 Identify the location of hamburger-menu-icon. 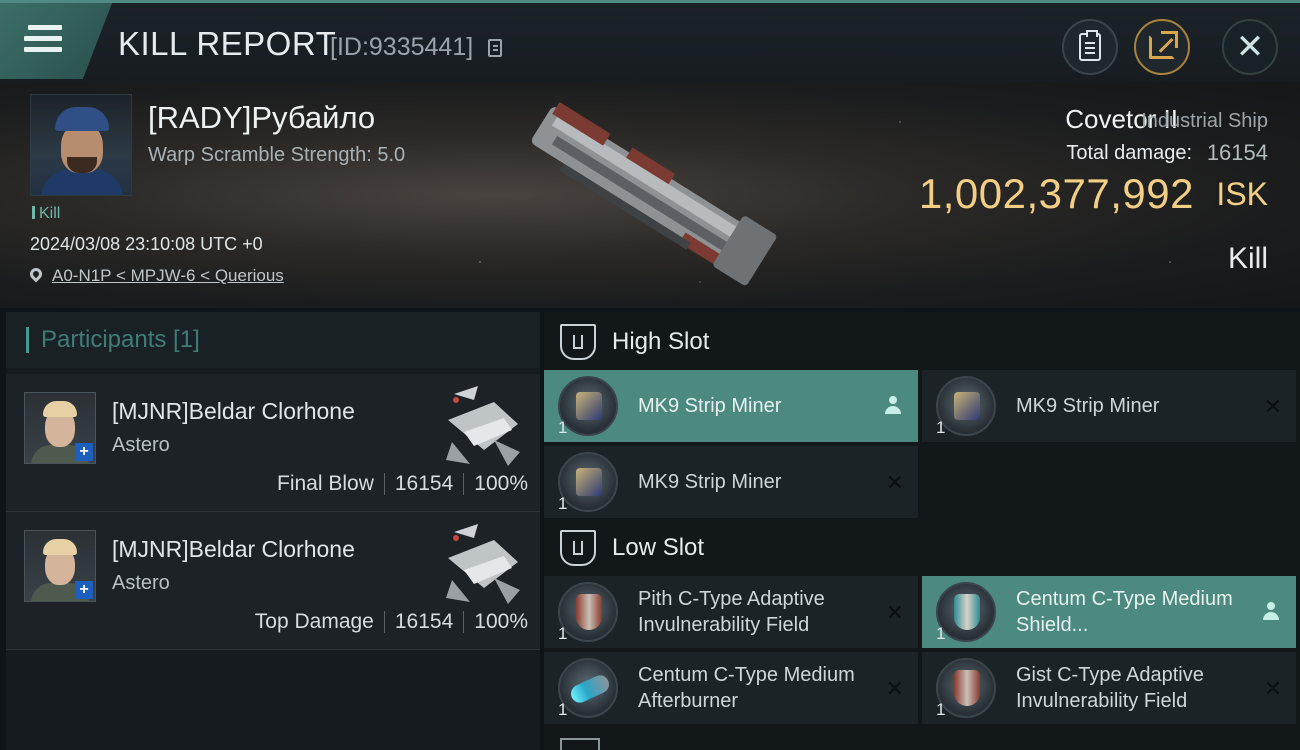
(43, 40).